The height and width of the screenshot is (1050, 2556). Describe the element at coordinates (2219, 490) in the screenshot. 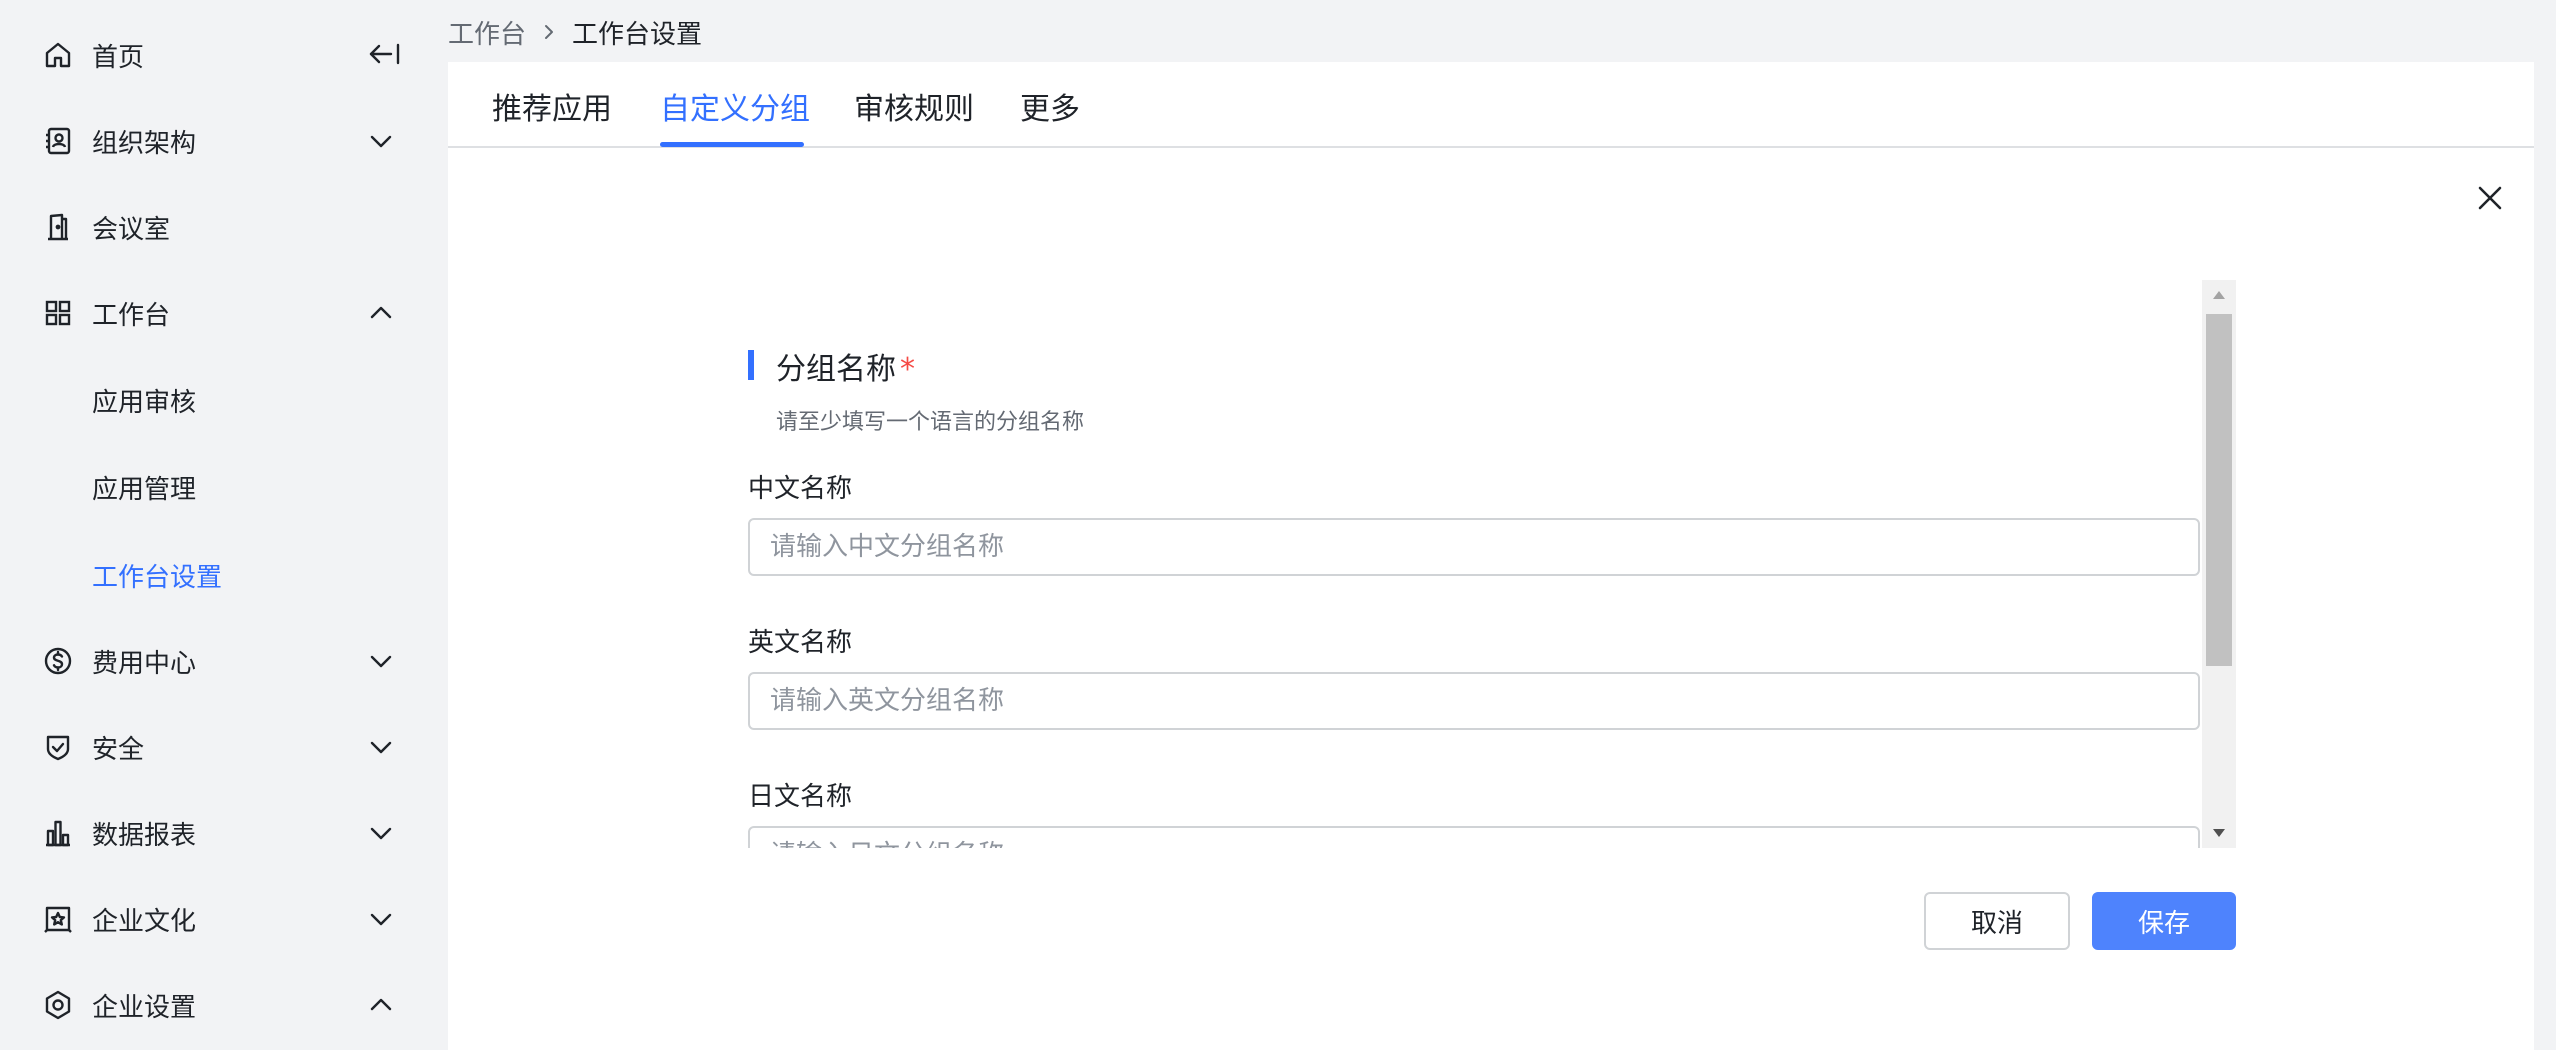

I see `scroll-thumb` at that location.